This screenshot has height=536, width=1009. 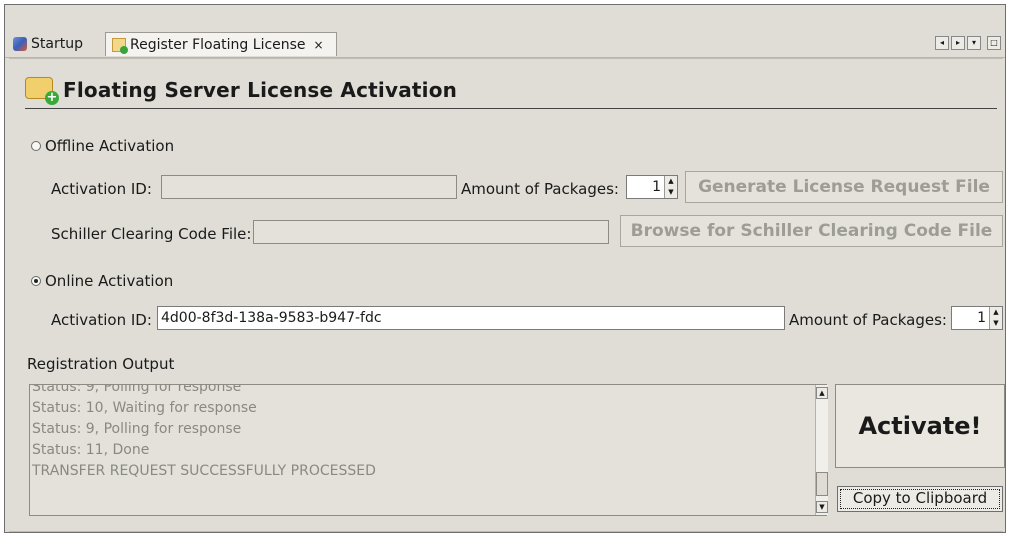 I want to click on output-line: TRANSFER REQUEST SUCCESSFULLY PROCESSED, so click(x=204, y=471).